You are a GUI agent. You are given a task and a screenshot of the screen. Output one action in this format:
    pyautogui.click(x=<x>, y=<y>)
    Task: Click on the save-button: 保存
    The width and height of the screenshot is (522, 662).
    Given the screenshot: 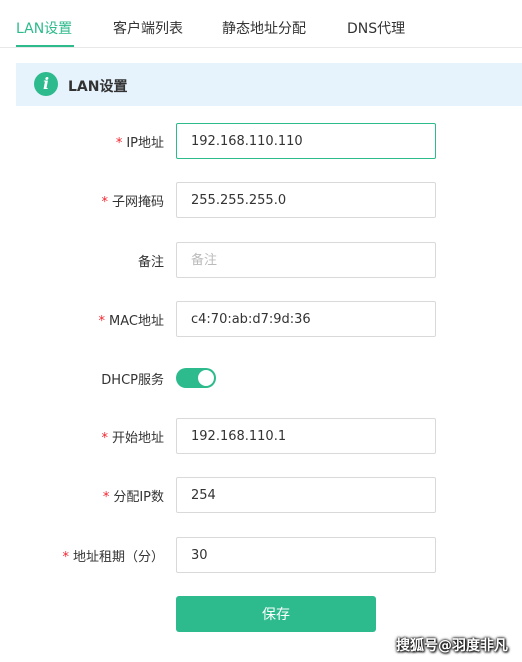 What is the action you would take?
    pyautogui.click(x=276, y=614)
    